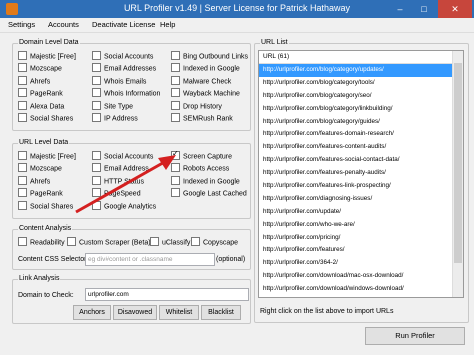 The width and height of the screenshot is (474, 355). Describe the element at coordinates (221, 312) in the screenshot. I see `blacklist-button: Blacklist` at that location.